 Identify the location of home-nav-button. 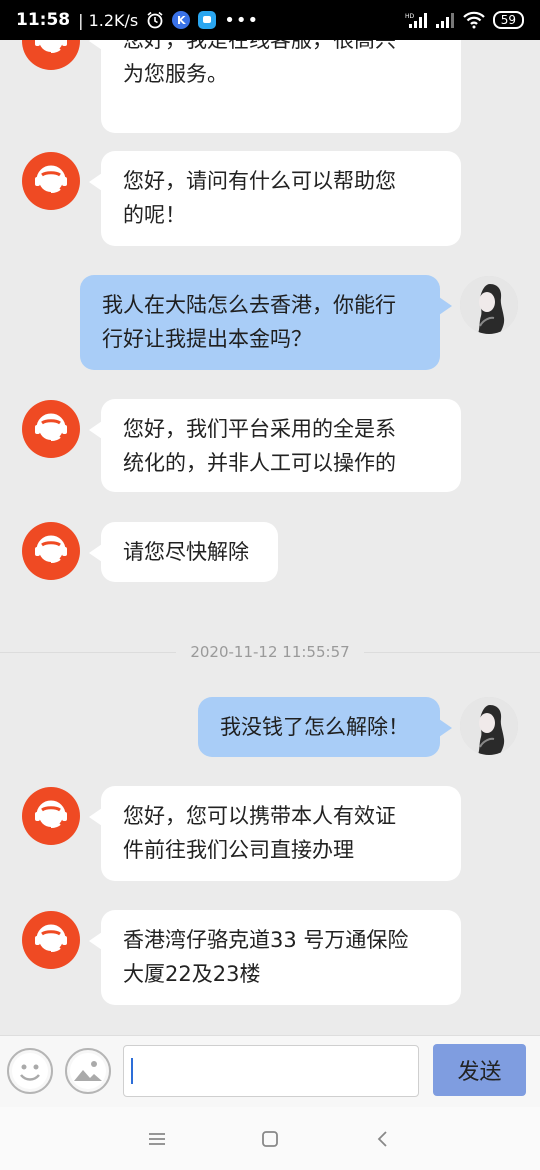
(270, 1139).